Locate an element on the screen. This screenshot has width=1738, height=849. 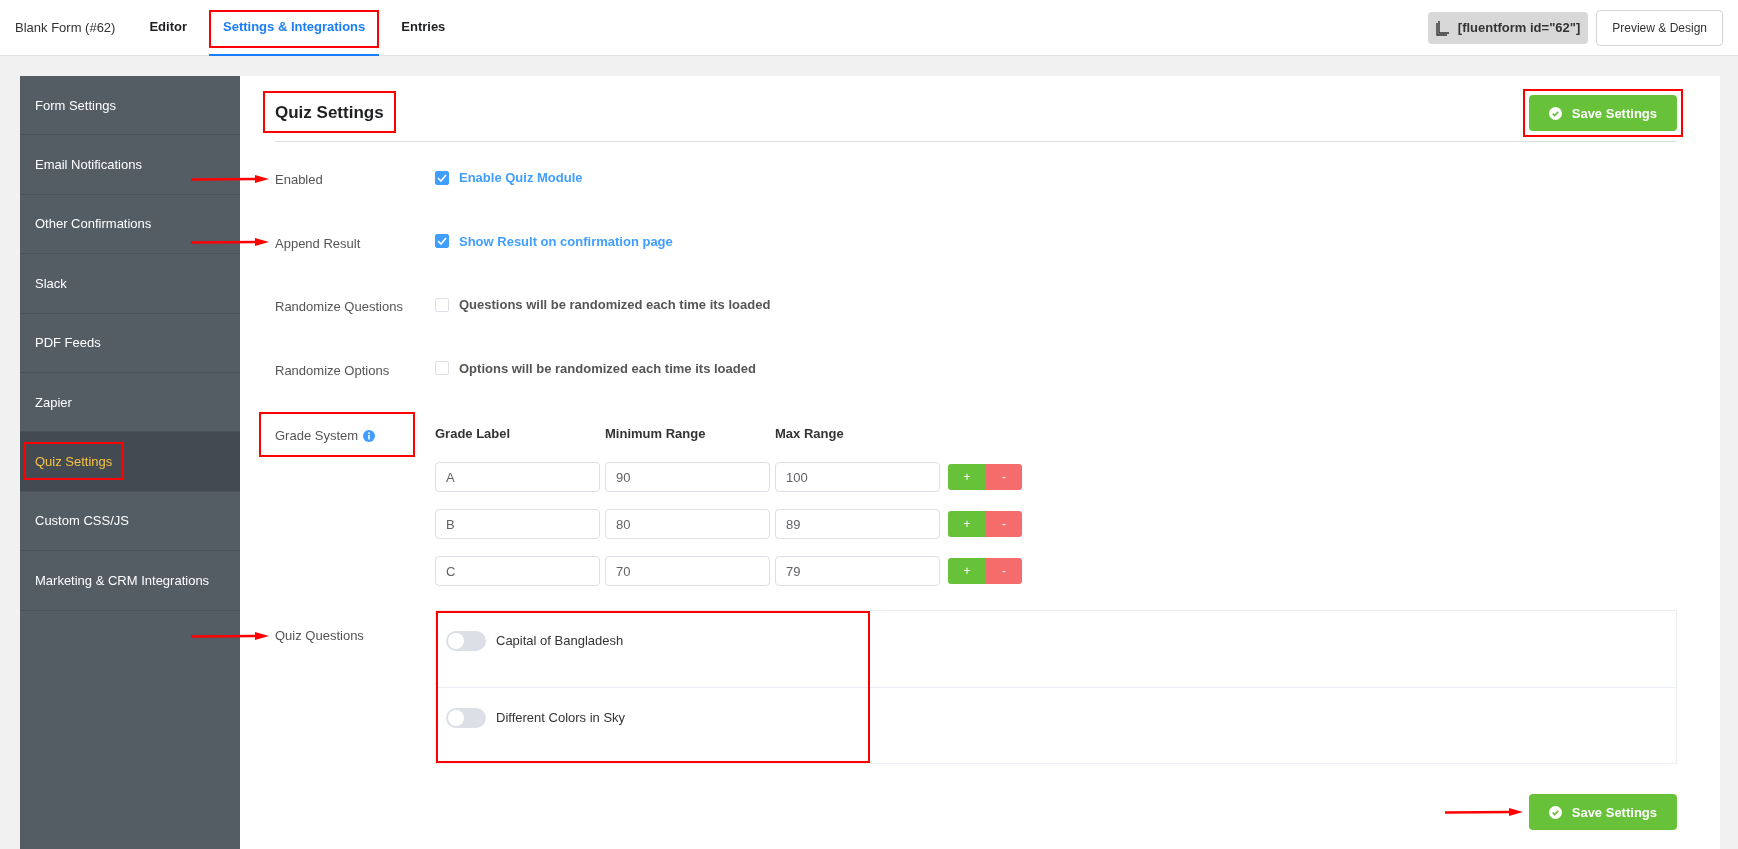
shortcode-text: [fluentform id="62"] is located at coordinates (1519, 27).